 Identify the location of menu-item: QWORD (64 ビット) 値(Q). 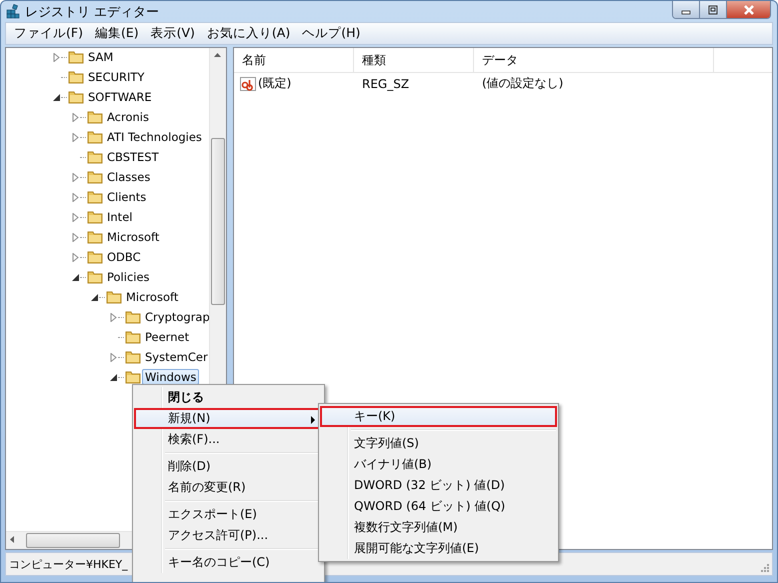
(438, 506).